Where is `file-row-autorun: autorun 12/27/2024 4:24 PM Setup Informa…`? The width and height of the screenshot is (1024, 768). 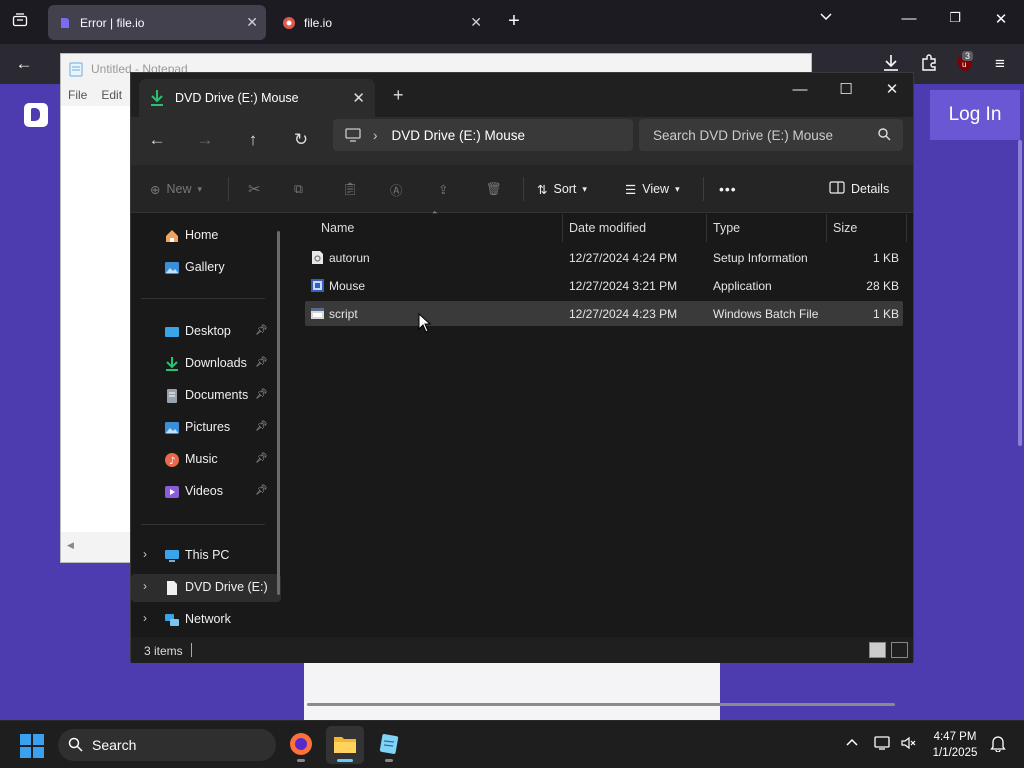 file-row-autorun: autorun 12/27/2024 4:24 PM Setup Informa… is located at coordinates (604, 257).